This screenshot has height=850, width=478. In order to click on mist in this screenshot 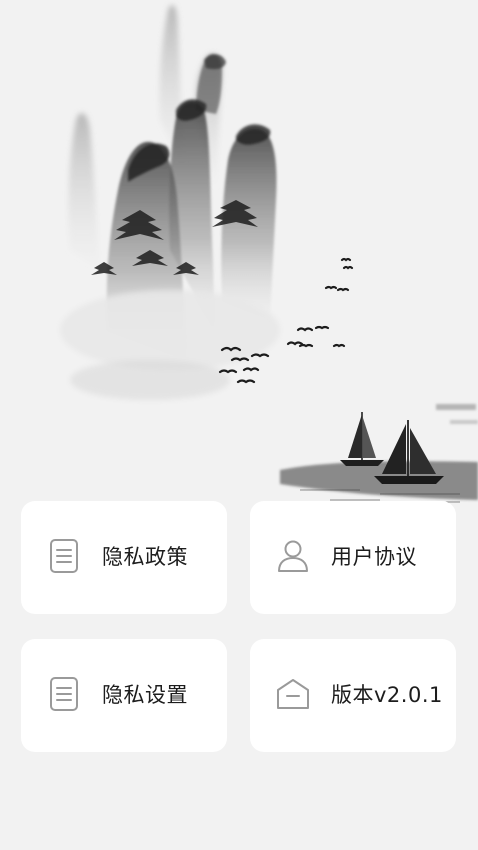, I will do `click(170, 345)`.